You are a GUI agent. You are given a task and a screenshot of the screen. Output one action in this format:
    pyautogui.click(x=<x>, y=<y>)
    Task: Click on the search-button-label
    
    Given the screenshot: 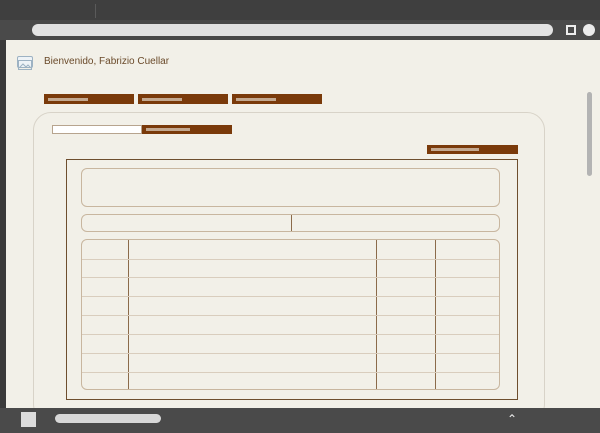 What is the action you would take?
    pyautogui.click(x=168, y=129)
    